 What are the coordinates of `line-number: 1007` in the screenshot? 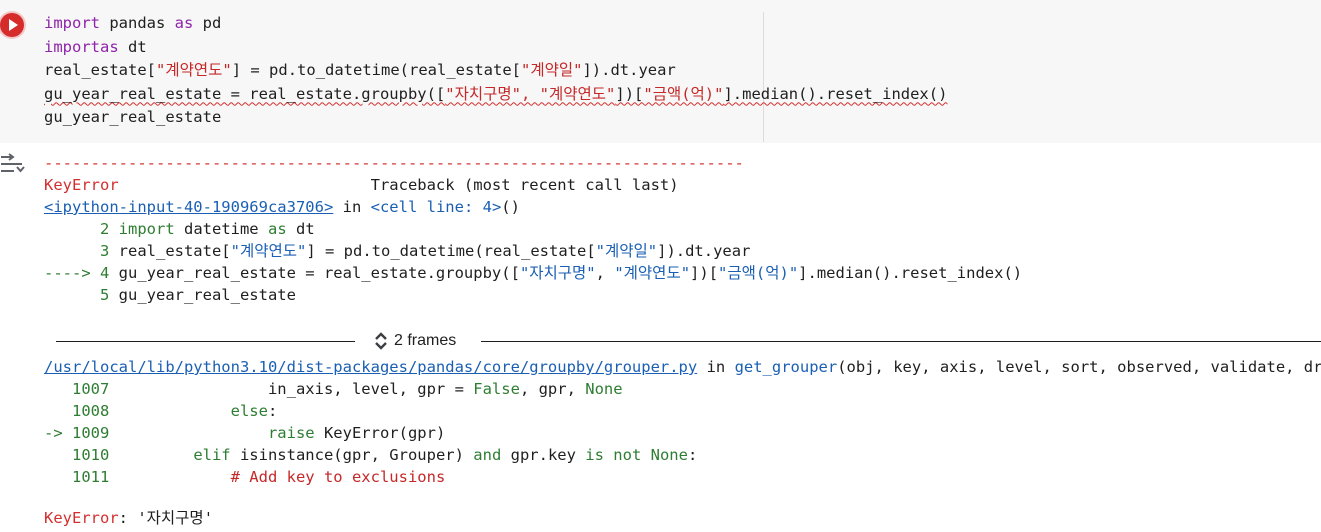 It's located at (81, 389).